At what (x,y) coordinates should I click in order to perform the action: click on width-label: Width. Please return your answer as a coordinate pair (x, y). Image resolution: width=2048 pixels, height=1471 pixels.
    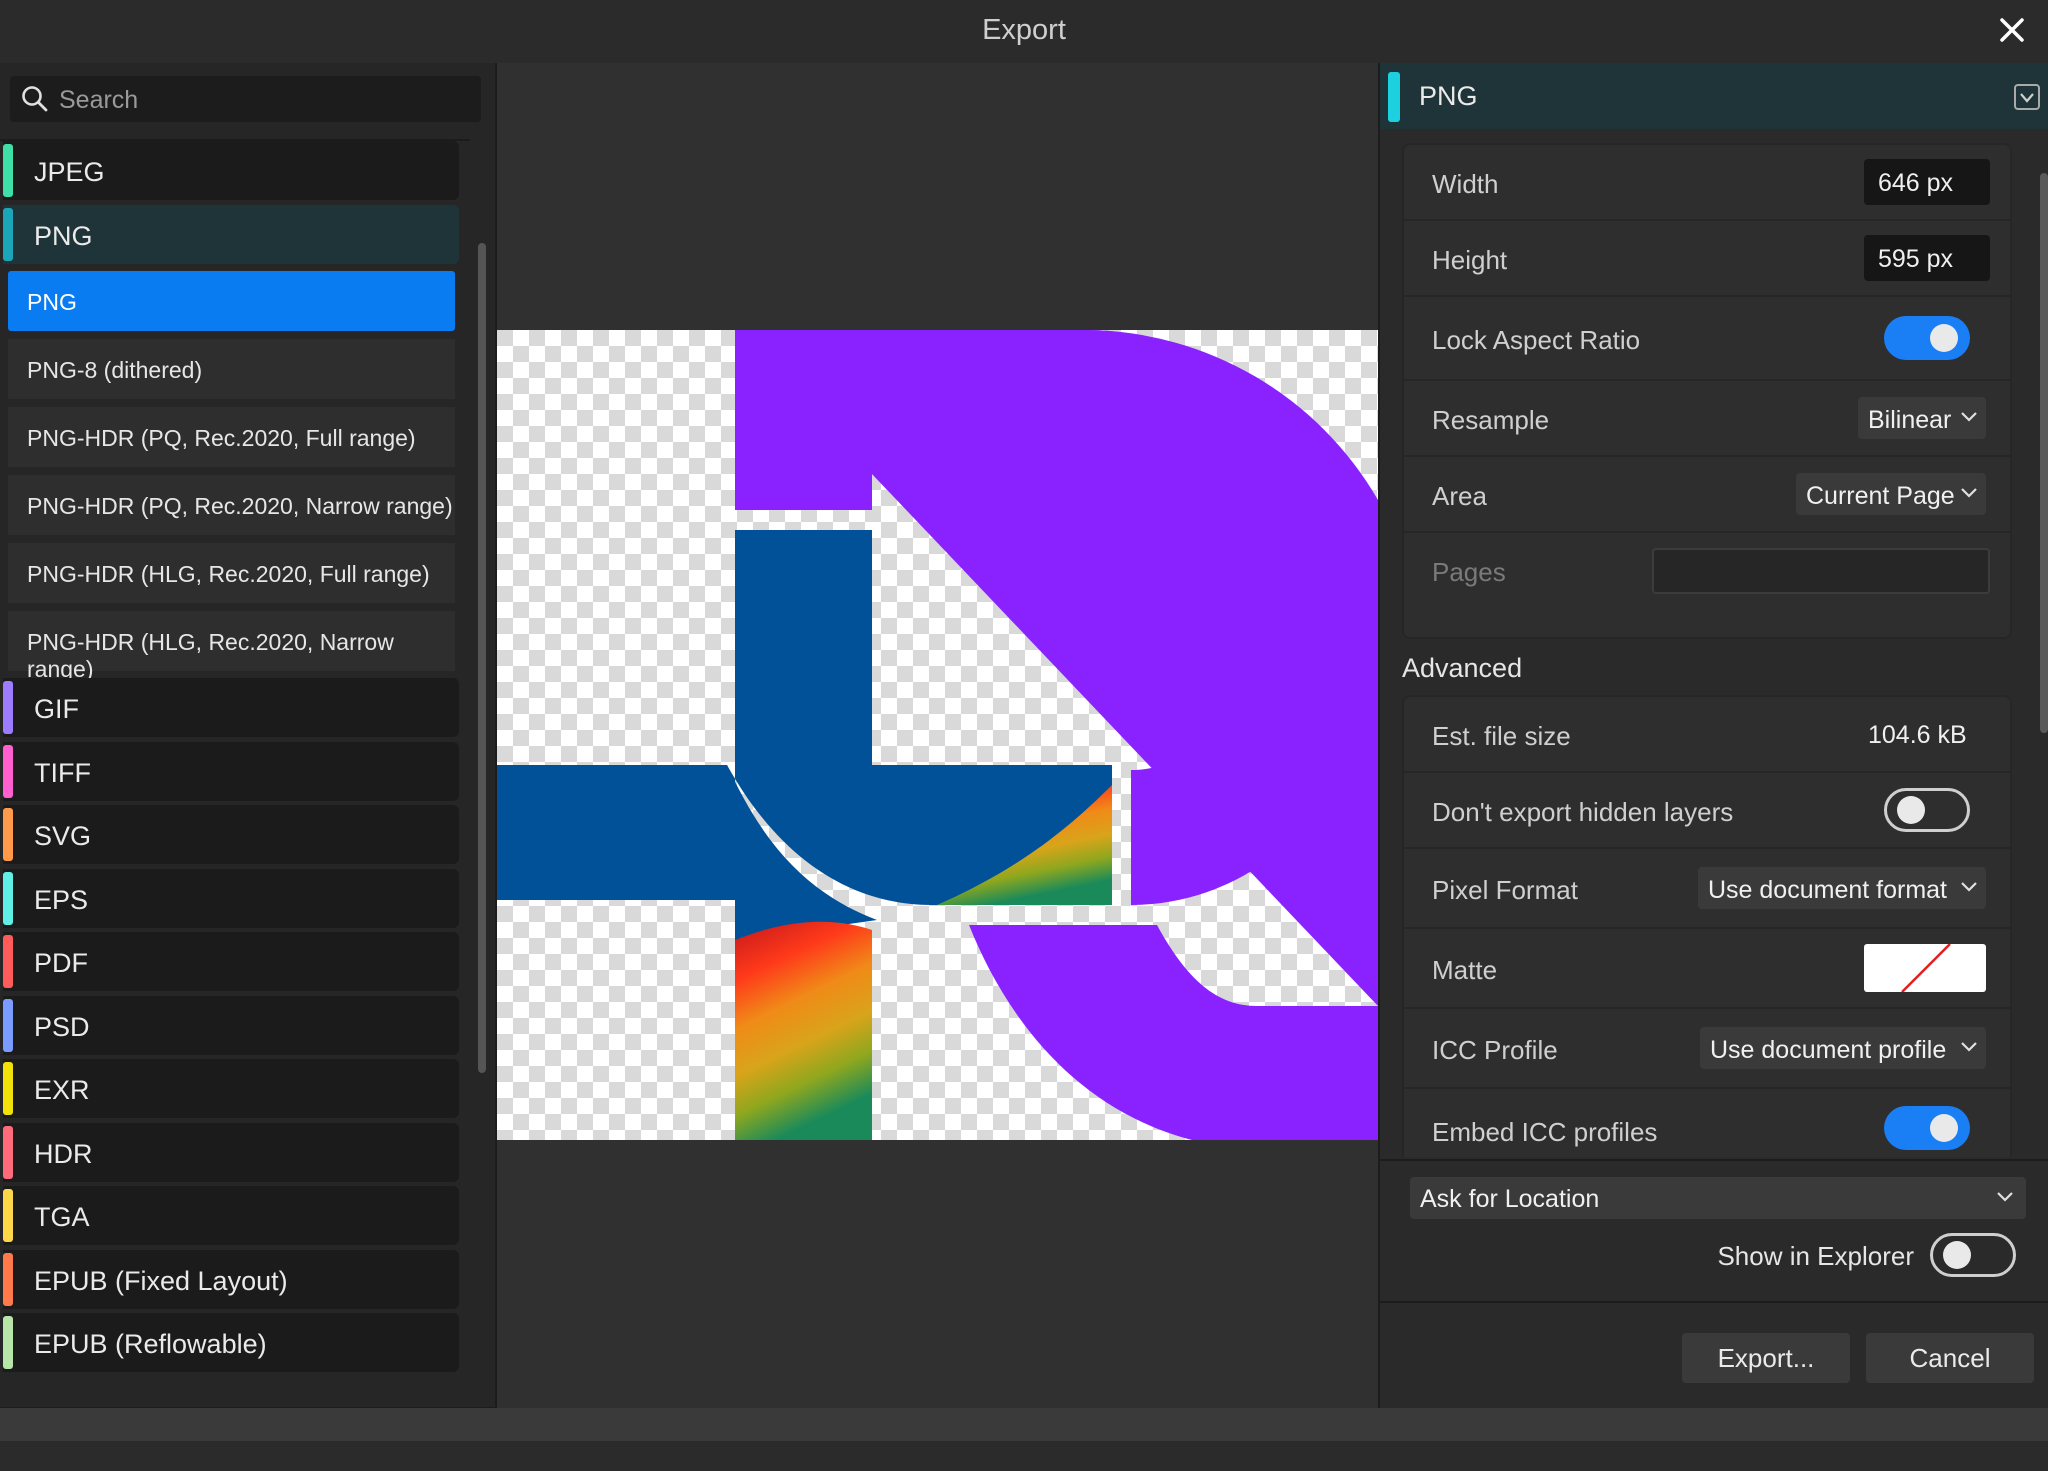
    Looking at the image, I should click on (1465, 184).